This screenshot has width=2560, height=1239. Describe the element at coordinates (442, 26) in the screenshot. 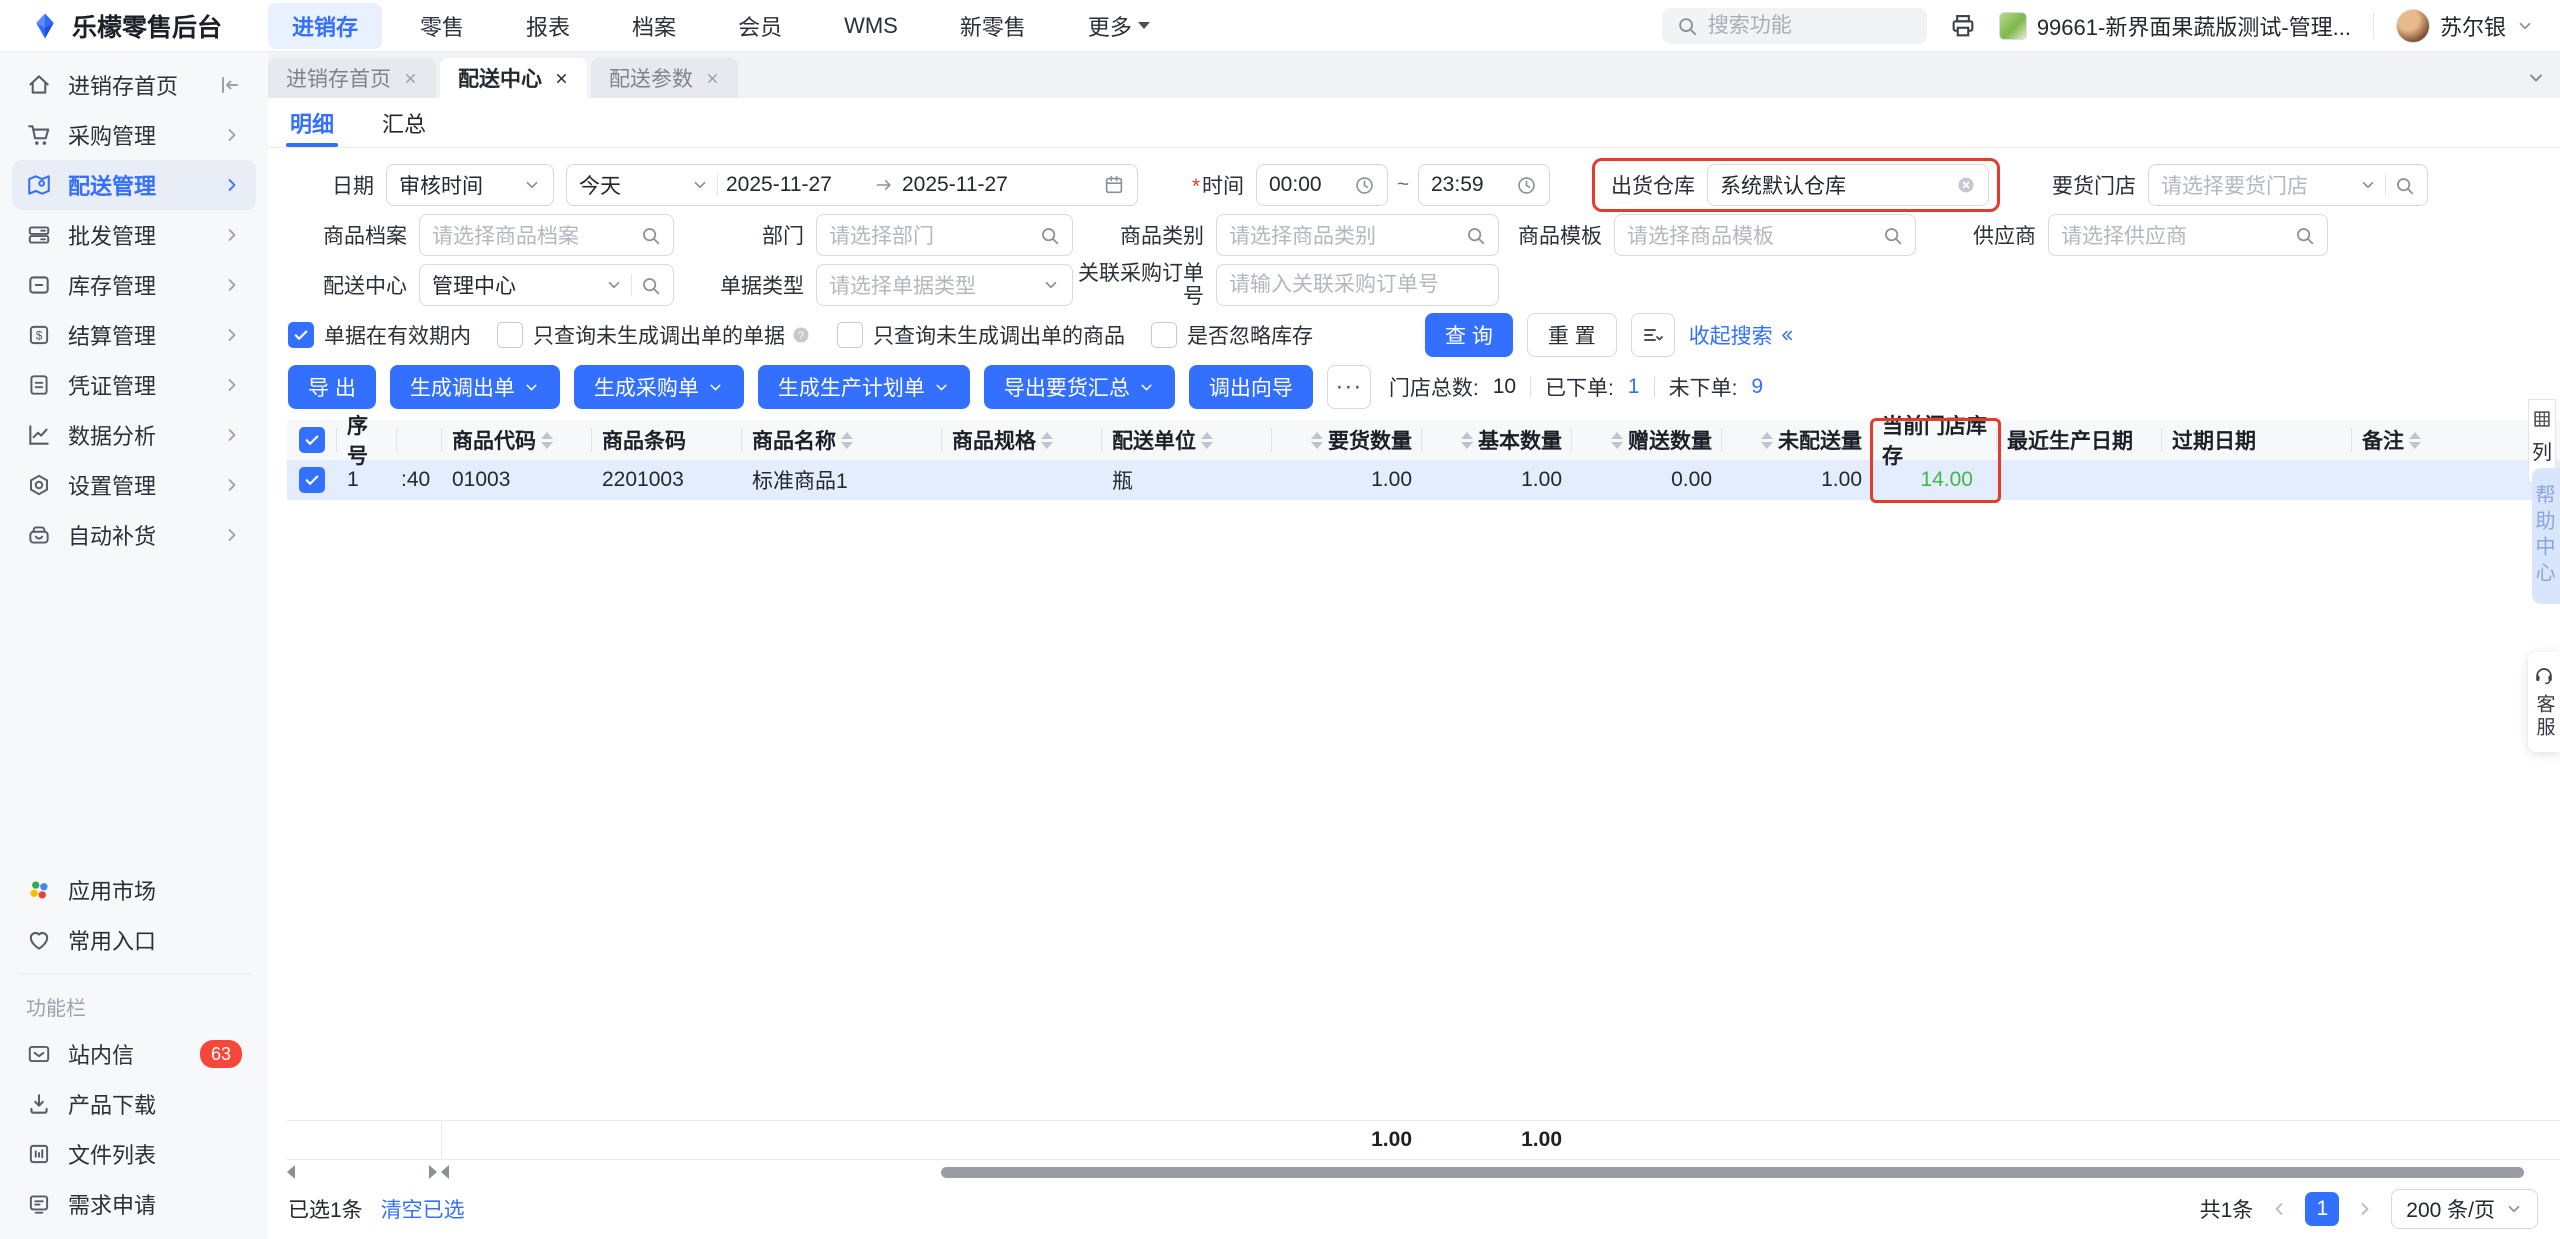

I see `nav-item-retail: 零售` at that location.